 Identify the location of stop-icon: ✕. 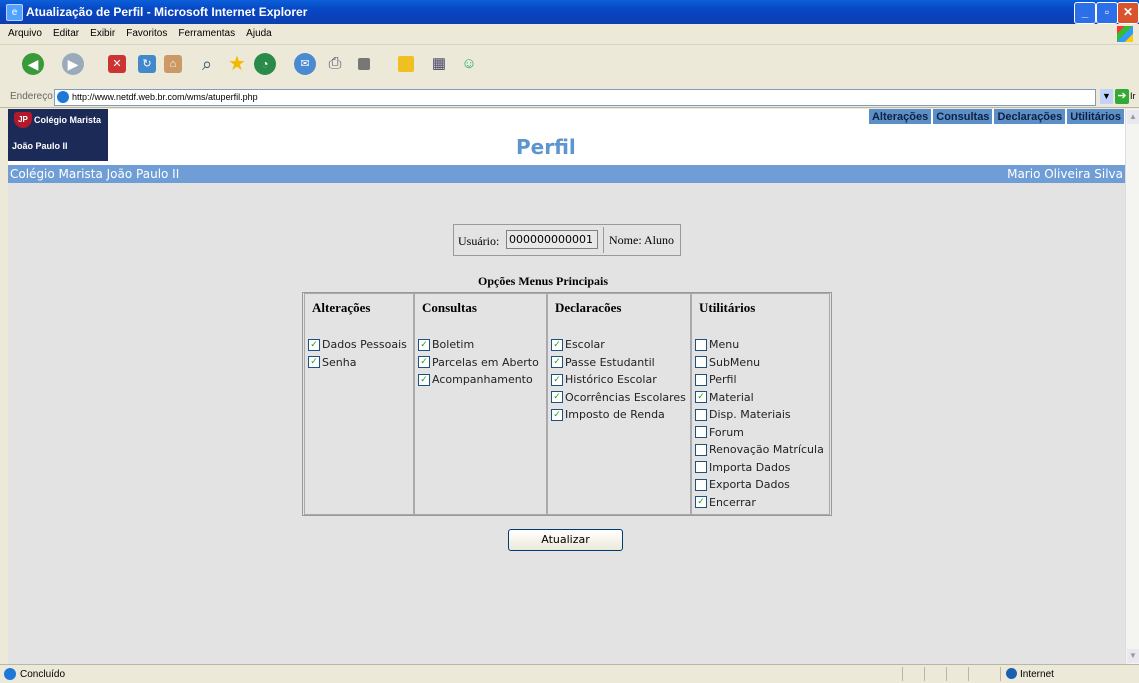
(117, 64).